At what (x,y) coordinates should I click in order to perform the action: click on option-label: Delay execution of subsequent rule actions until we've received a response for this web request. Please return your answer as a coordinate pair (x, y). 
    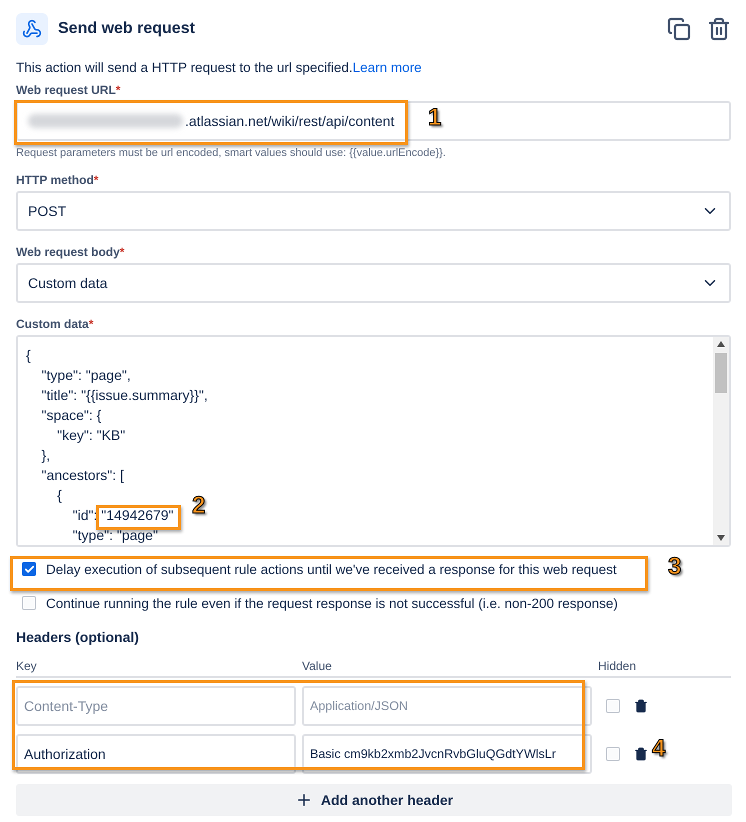
    Looking at the image, I should click on (331, 569).